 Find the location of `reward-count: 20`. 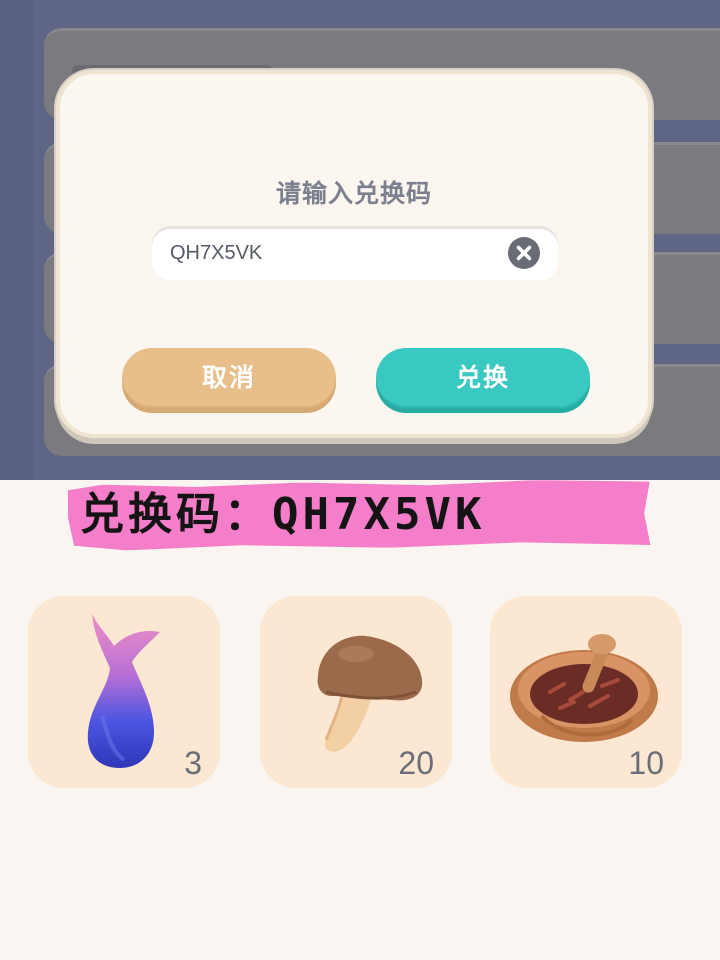

reward-count: 20 is located at coordinates (416, 763).